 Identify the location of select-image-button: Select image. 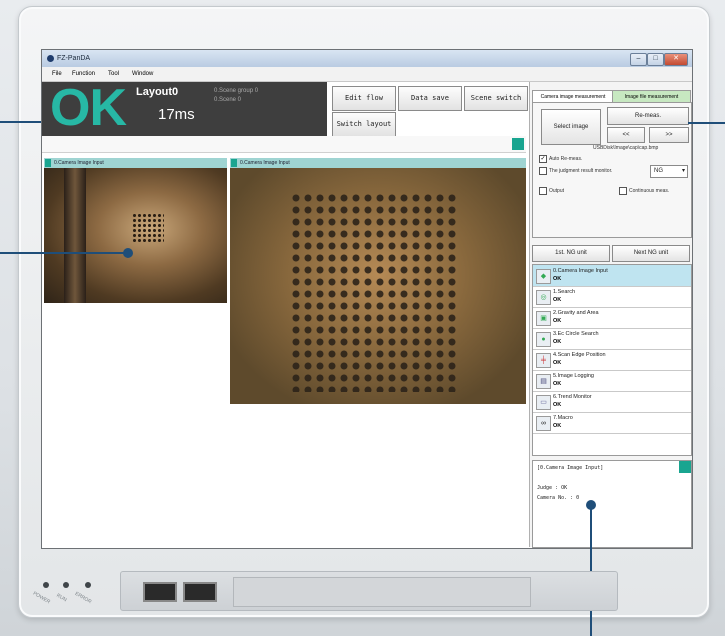
(571, 127).